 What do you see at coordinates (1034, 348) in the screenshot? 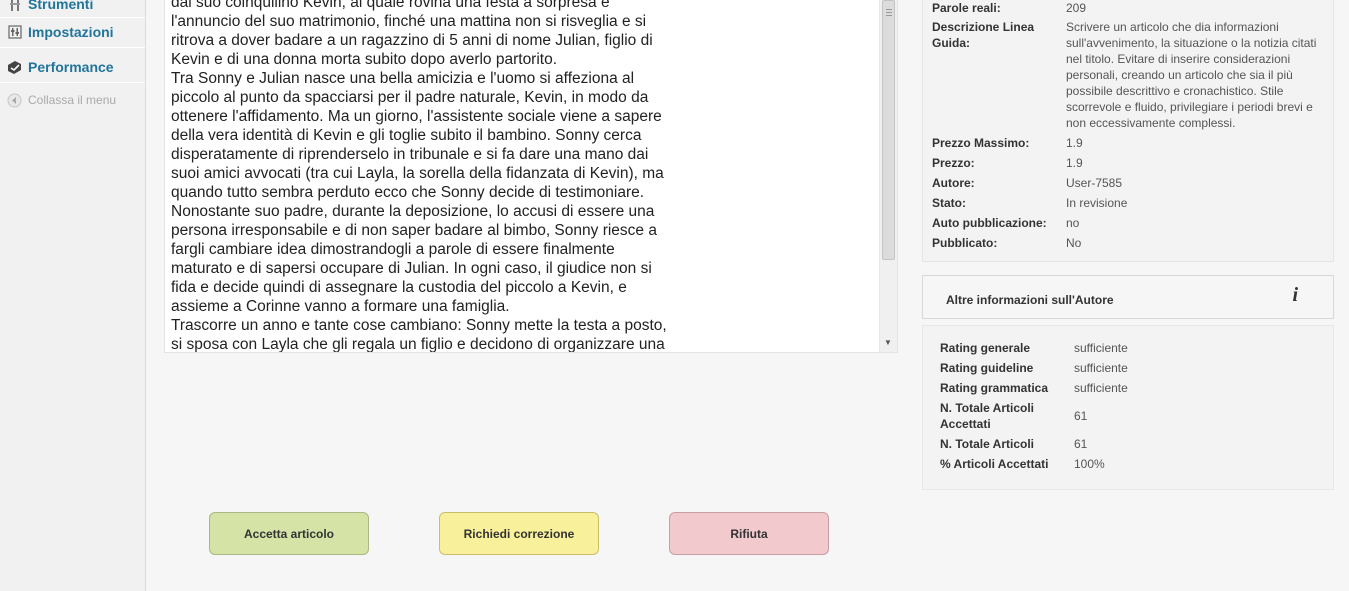
I see `author-row: Rating generale sufficiente` at bounding box center [1034, 348].